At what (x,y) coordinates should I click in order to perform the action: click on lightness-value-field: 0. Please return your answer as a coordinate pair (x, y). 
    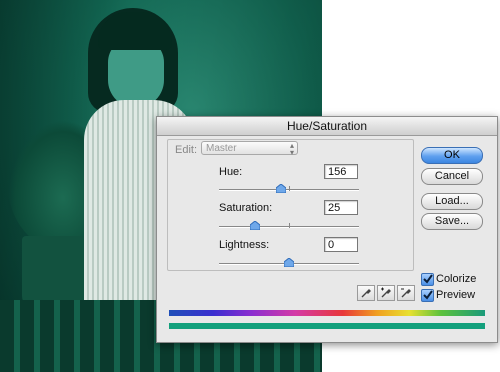
    Looking at the image, I should click on (341, 244).